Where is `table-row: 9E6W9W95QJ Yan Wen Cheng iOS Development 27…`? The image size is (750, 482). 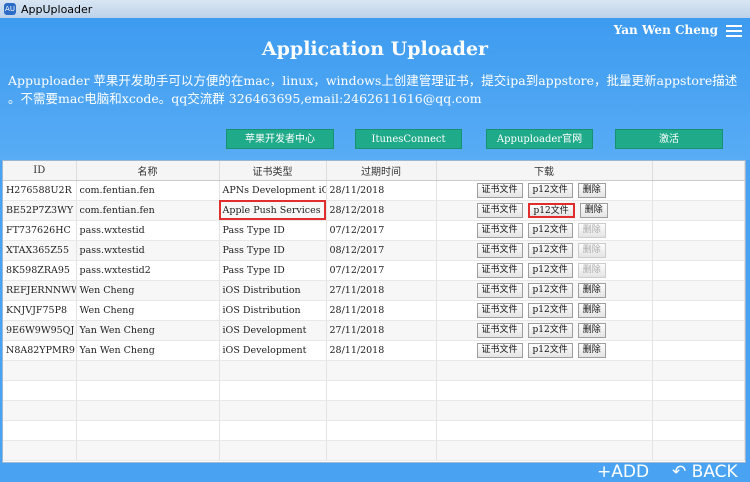
table-row: 9E6W9W95QJ Yan Wen Cheng iOS Development 27… is located at coordinates (374, 330).